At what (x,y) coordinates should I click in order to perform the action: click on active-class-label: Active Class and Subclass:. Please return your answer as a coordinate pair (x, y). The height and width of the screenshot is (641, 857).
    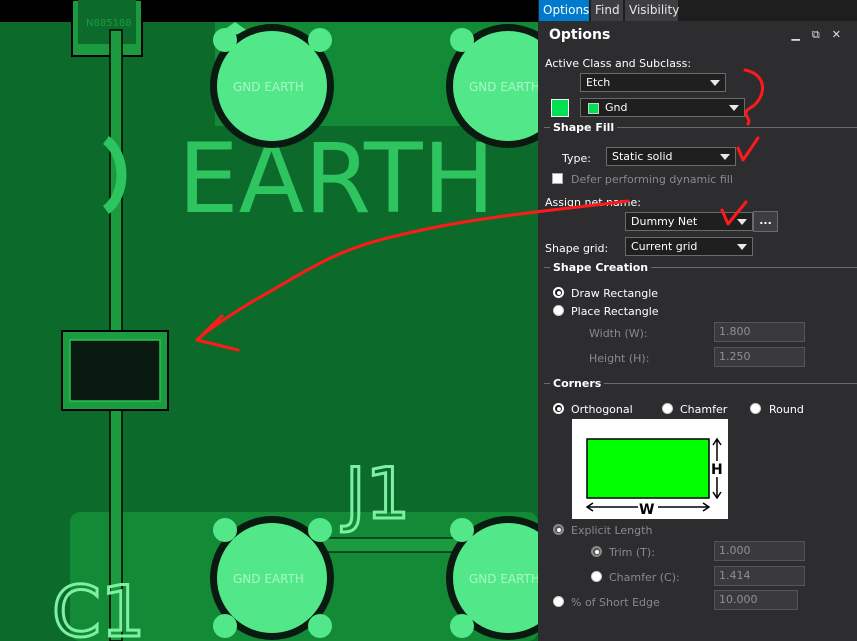
    Looking at the image, I should click on (618, 63).